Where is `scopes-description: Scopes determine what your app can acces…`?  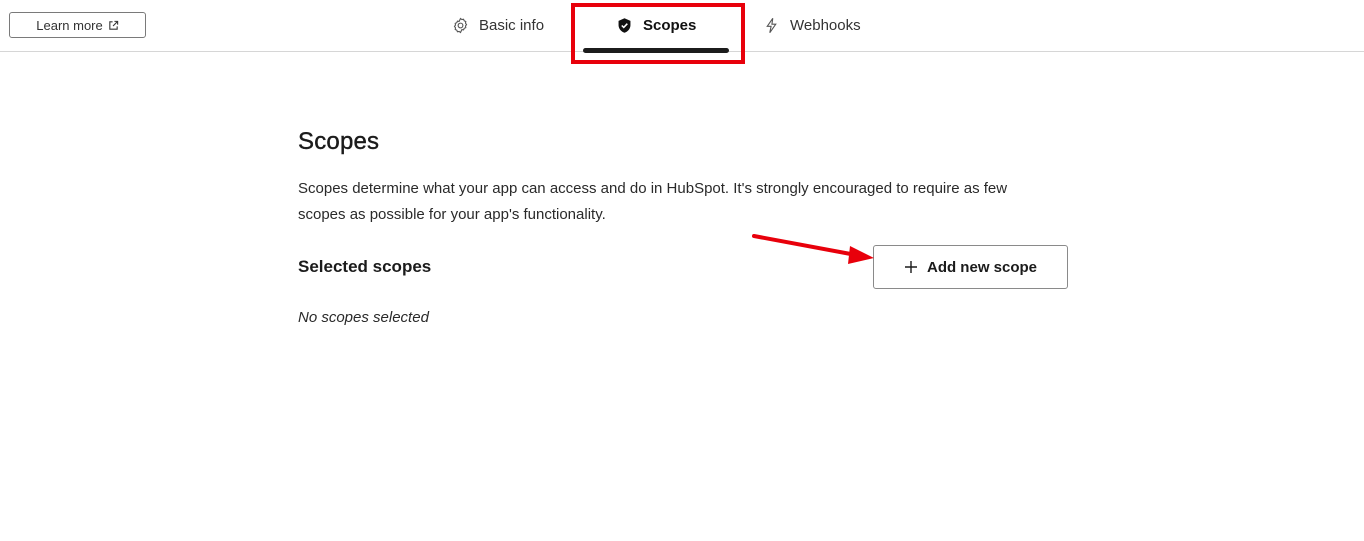
scopes-description: Scopes determine what your app can acces… is located at coordinates (653, 201).